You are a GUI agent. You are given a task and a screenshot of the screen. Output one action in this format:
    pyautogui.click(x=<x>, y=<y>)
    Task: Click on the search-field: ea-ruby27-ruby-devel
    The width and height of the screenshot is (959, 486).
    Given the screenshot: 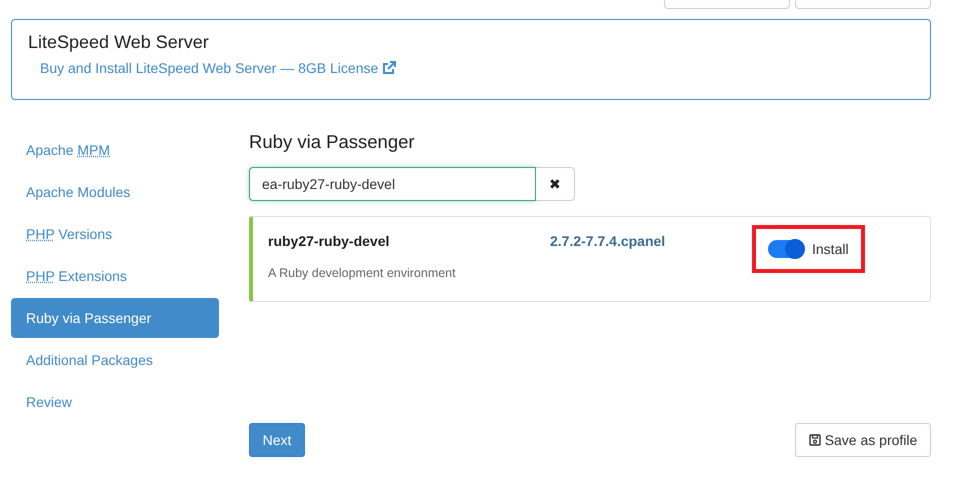 What is the action you would take?
    pyautogui.click(x=392, y=184)
    